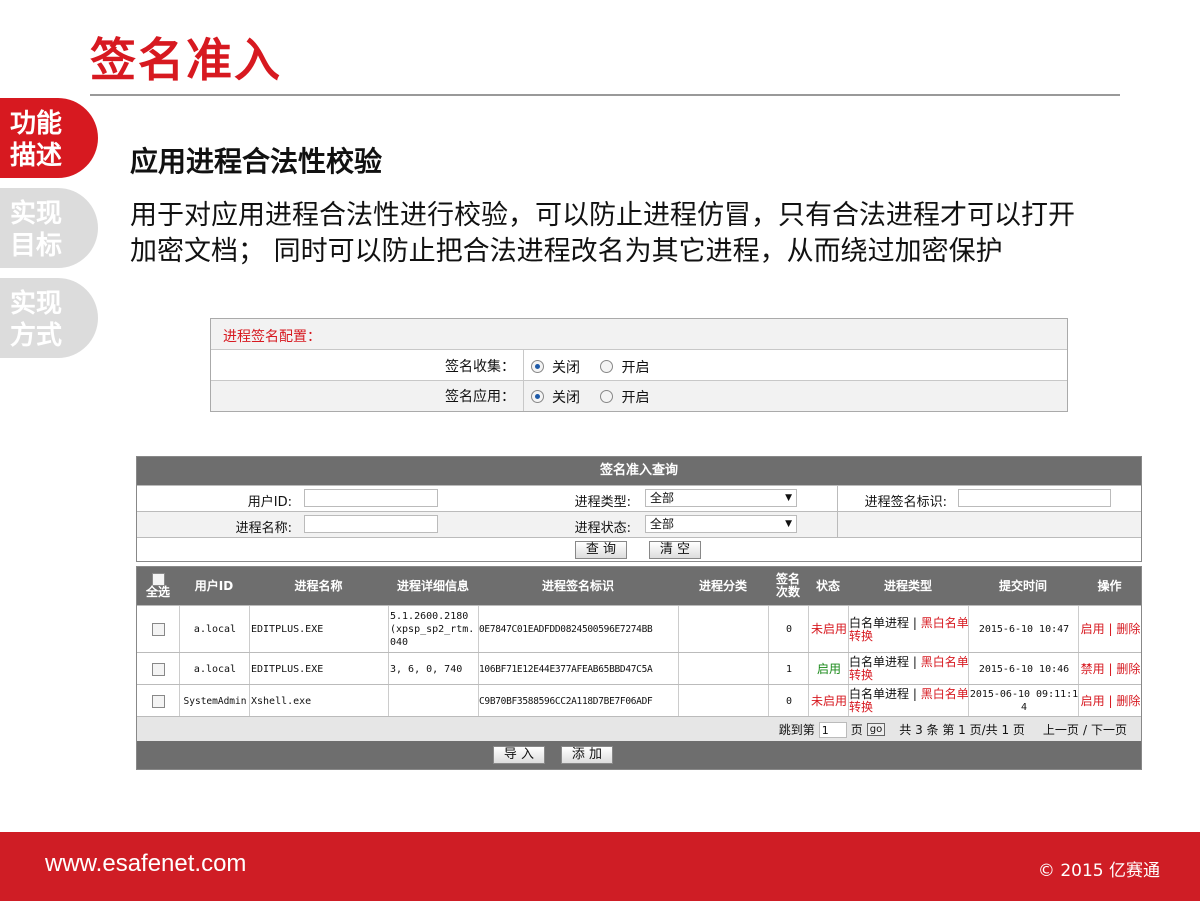 The width and height of the screenshot is (1200, 901). What do you see at coordinates (272, 337) in the screenshot?
I see `config-title: 进程签名配置：` at bounding box center [272, 337].